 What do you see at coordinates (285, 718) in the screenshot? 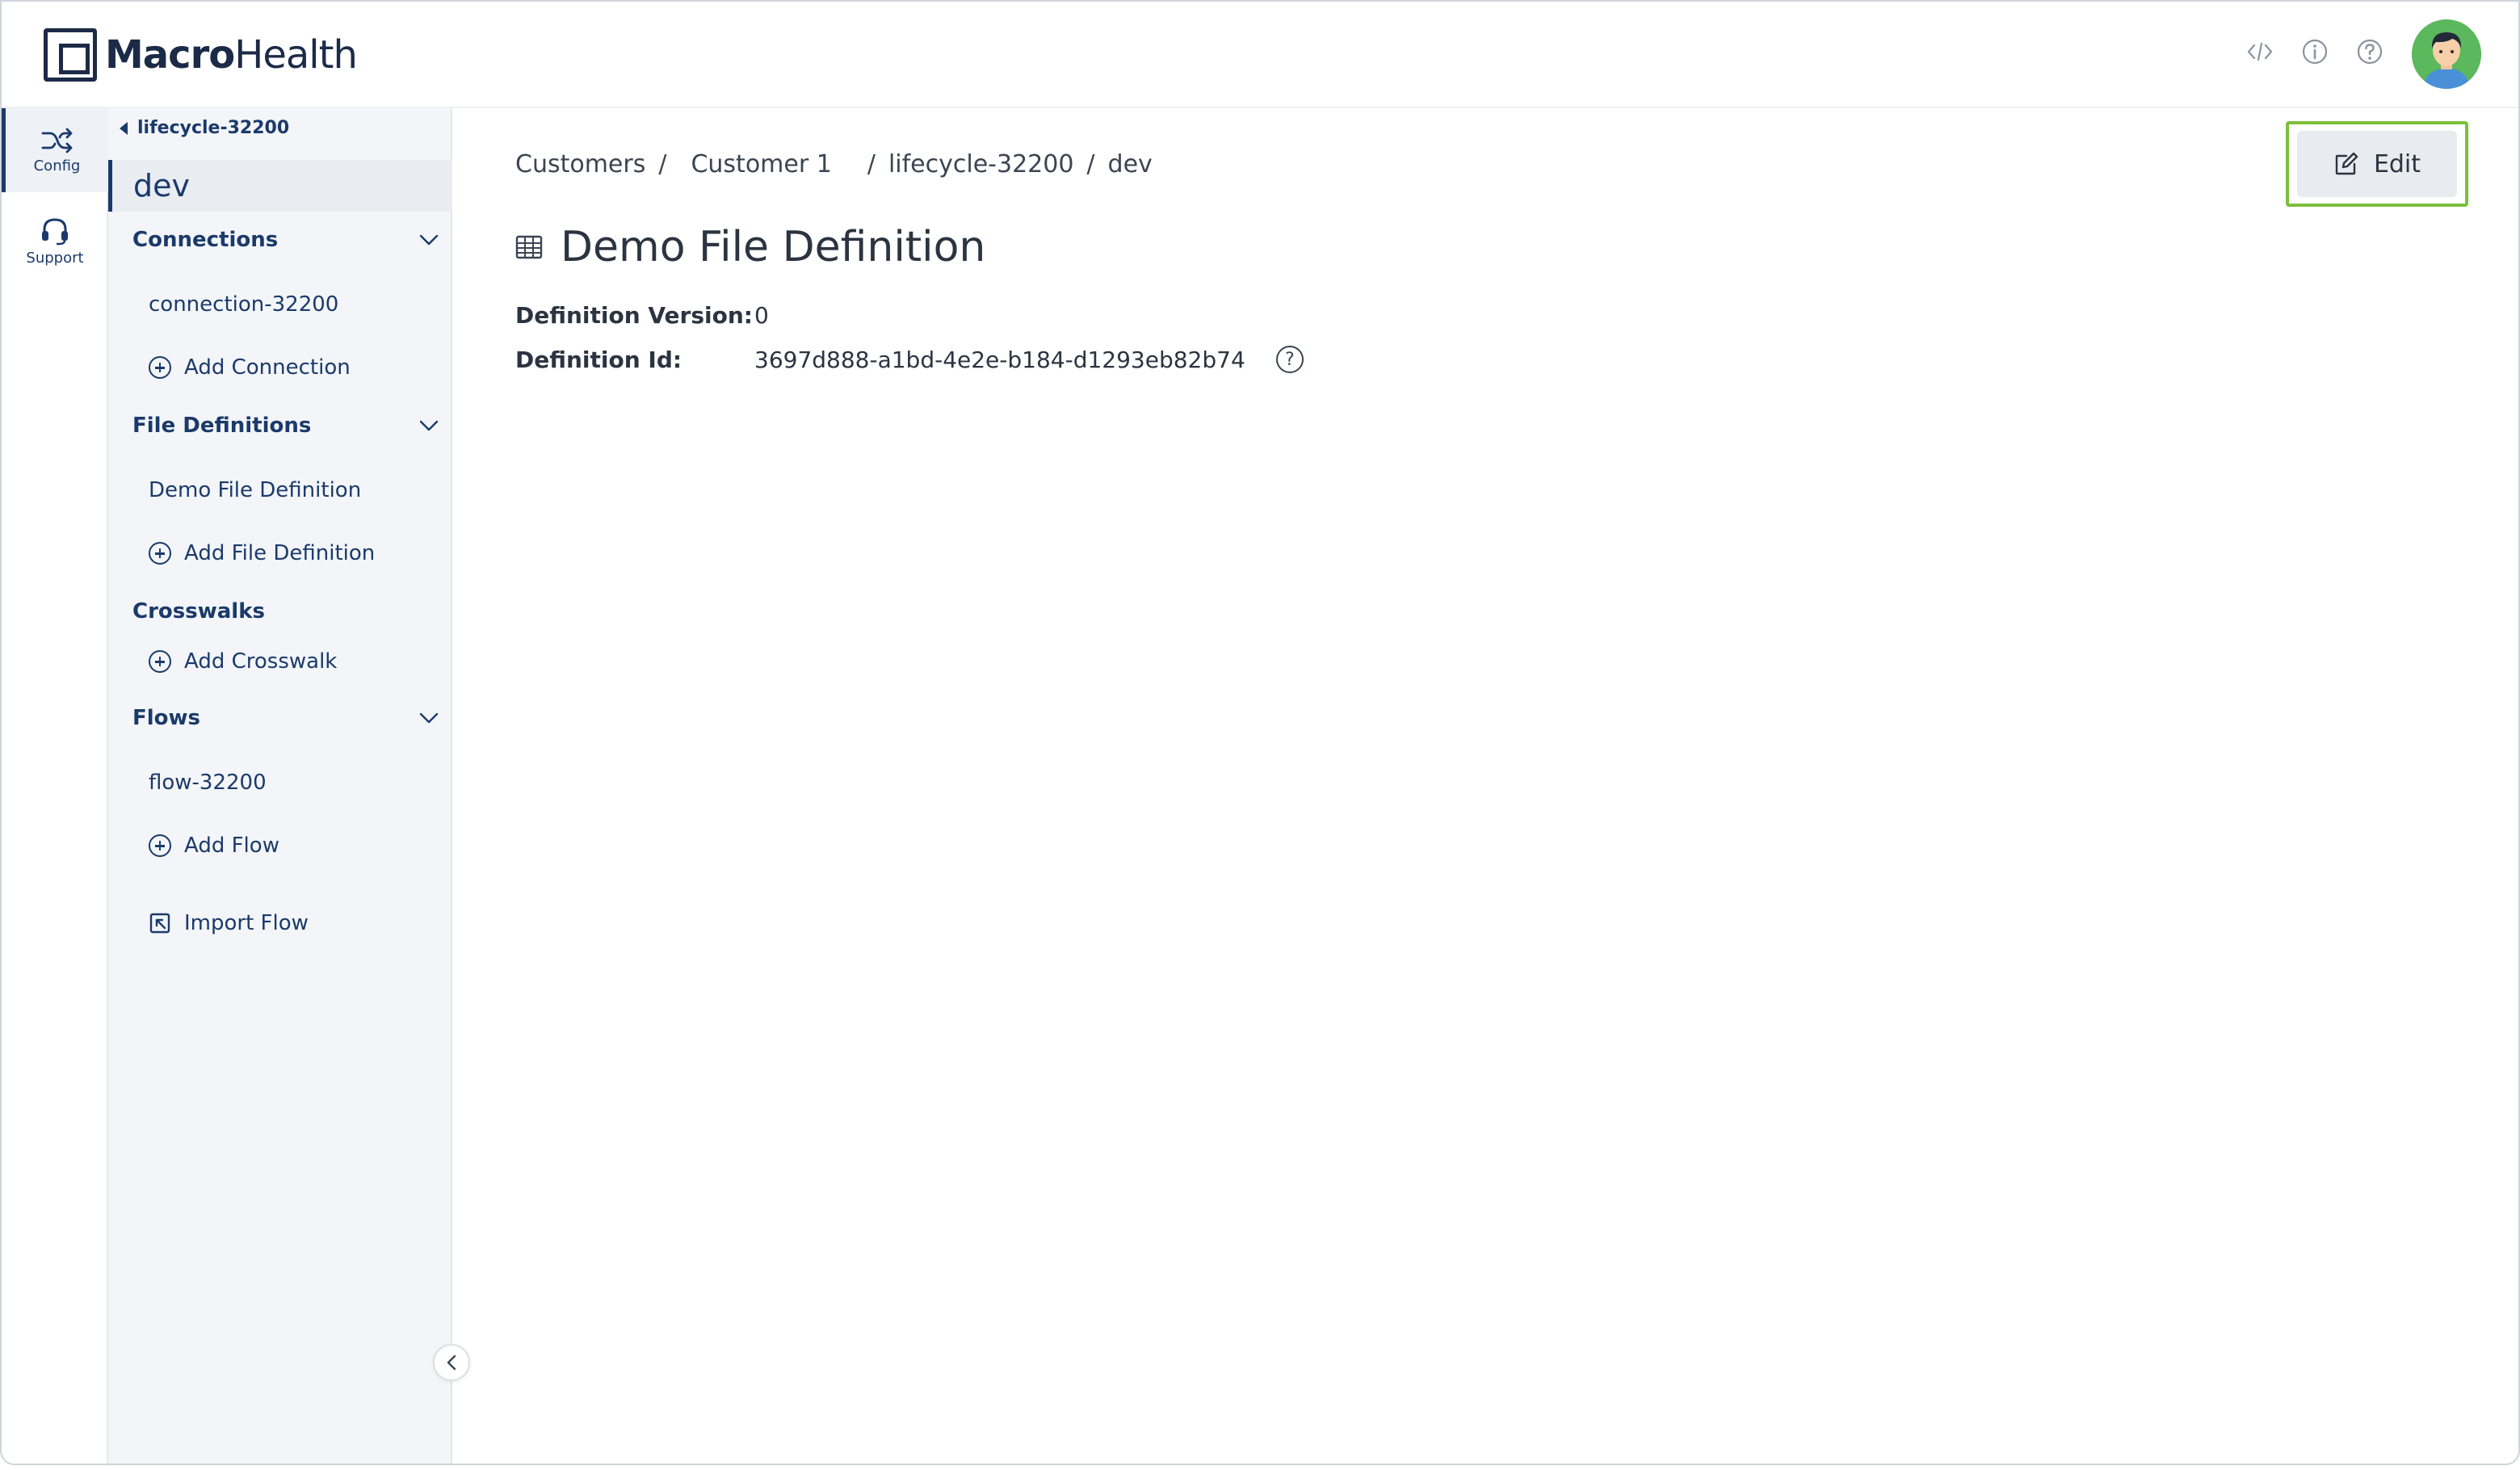
I see `section-flows: Flows` at bounding box center [285, 718].